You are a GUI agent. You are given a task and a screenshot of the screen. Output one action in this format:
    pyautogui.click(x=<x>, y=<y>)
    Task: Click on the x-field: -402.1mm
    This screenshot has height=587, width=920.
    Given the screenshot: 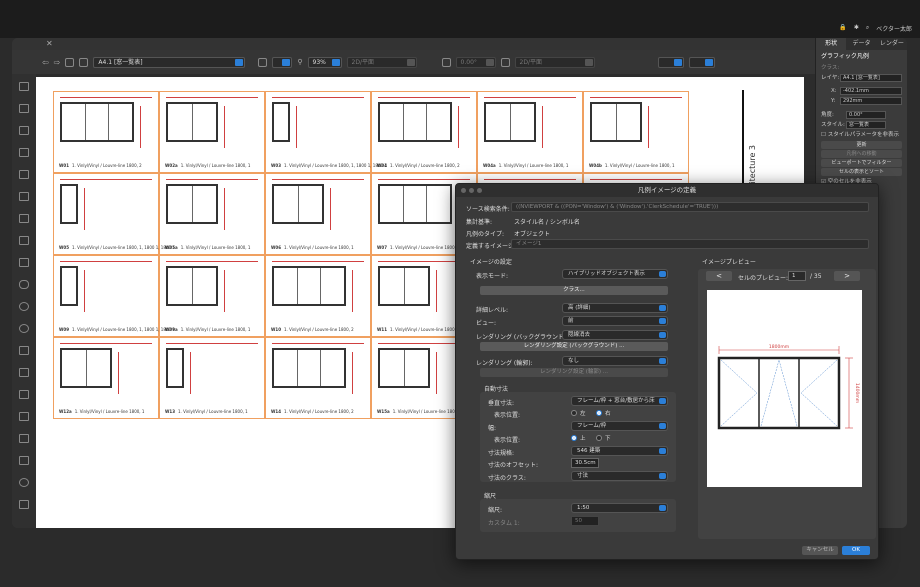 What is the action you would take?
    pyautogui.click(x=871, y=91)
    